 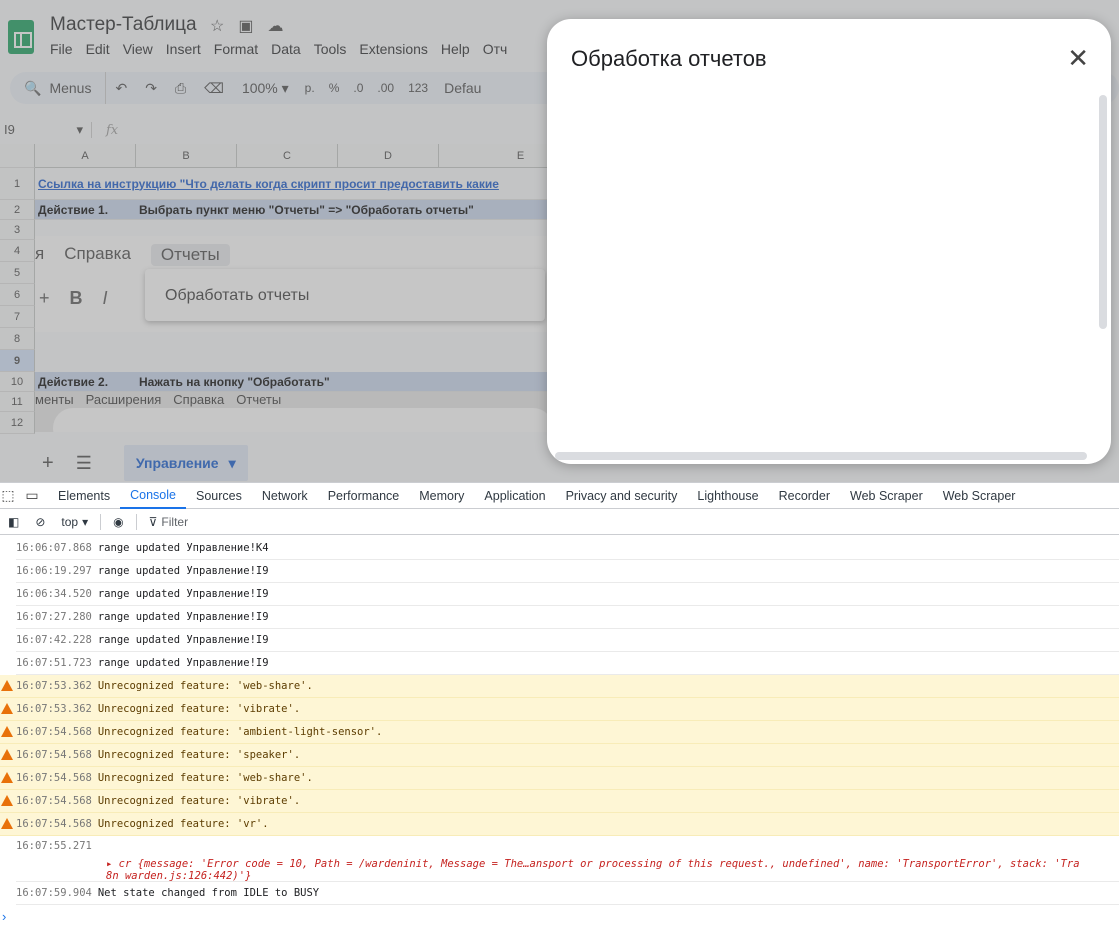 What do you see at coordinates (559, 522) in the screenshot?
I see `console-filter-bar: ◧ ⊘ top ▾ ◉ ⊽ Filter` at bounding box center [559, 522].